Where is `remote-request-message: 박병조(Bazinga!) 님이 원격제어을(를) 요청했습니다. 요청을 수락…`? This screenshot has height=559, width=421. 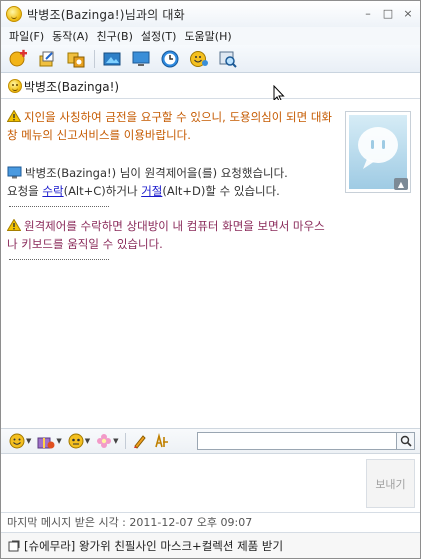
remote-request-message: 박병조(Bazinga!) 님이 원격제어을(를) 요청했습니다. 요청을 수락… is located at coordinates (171, 182).